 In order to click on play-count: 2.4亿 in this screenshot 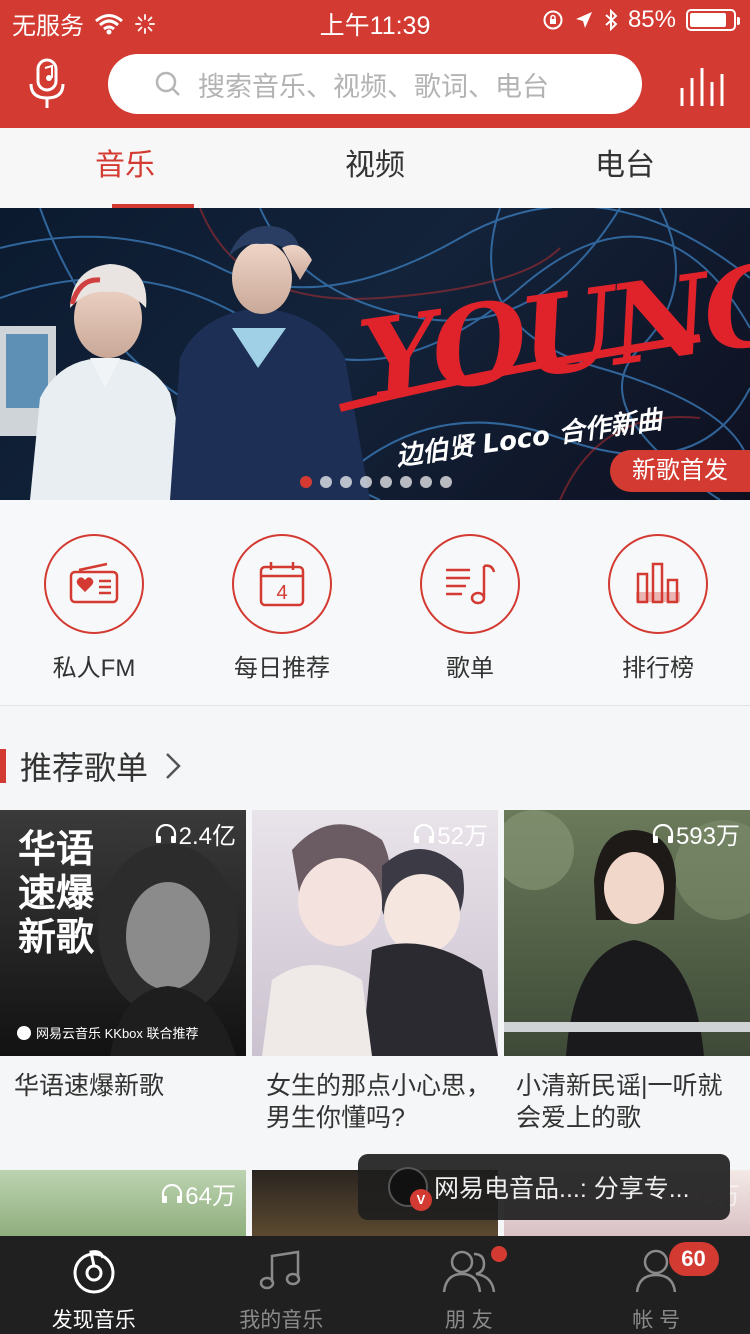, I will do `click(195, 833)`.